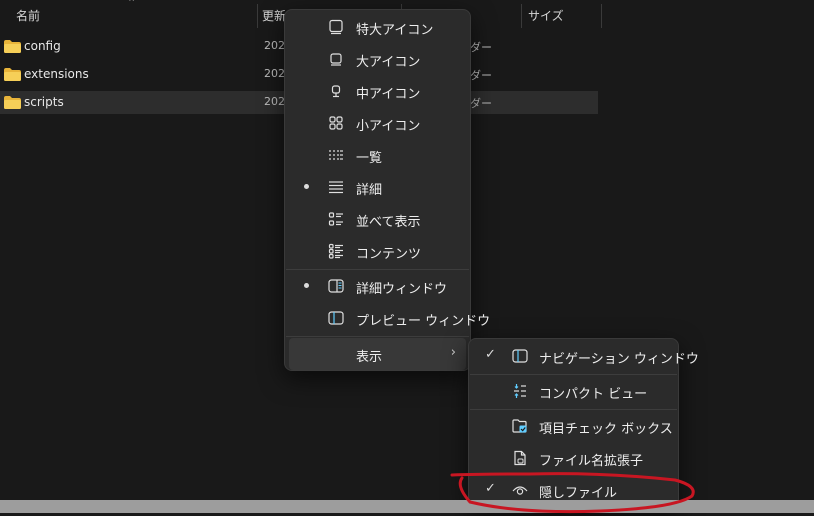 This screenshot has height=516, width=814. I want to click on menu-item-label: 特大アイコン, so click(395, 30).